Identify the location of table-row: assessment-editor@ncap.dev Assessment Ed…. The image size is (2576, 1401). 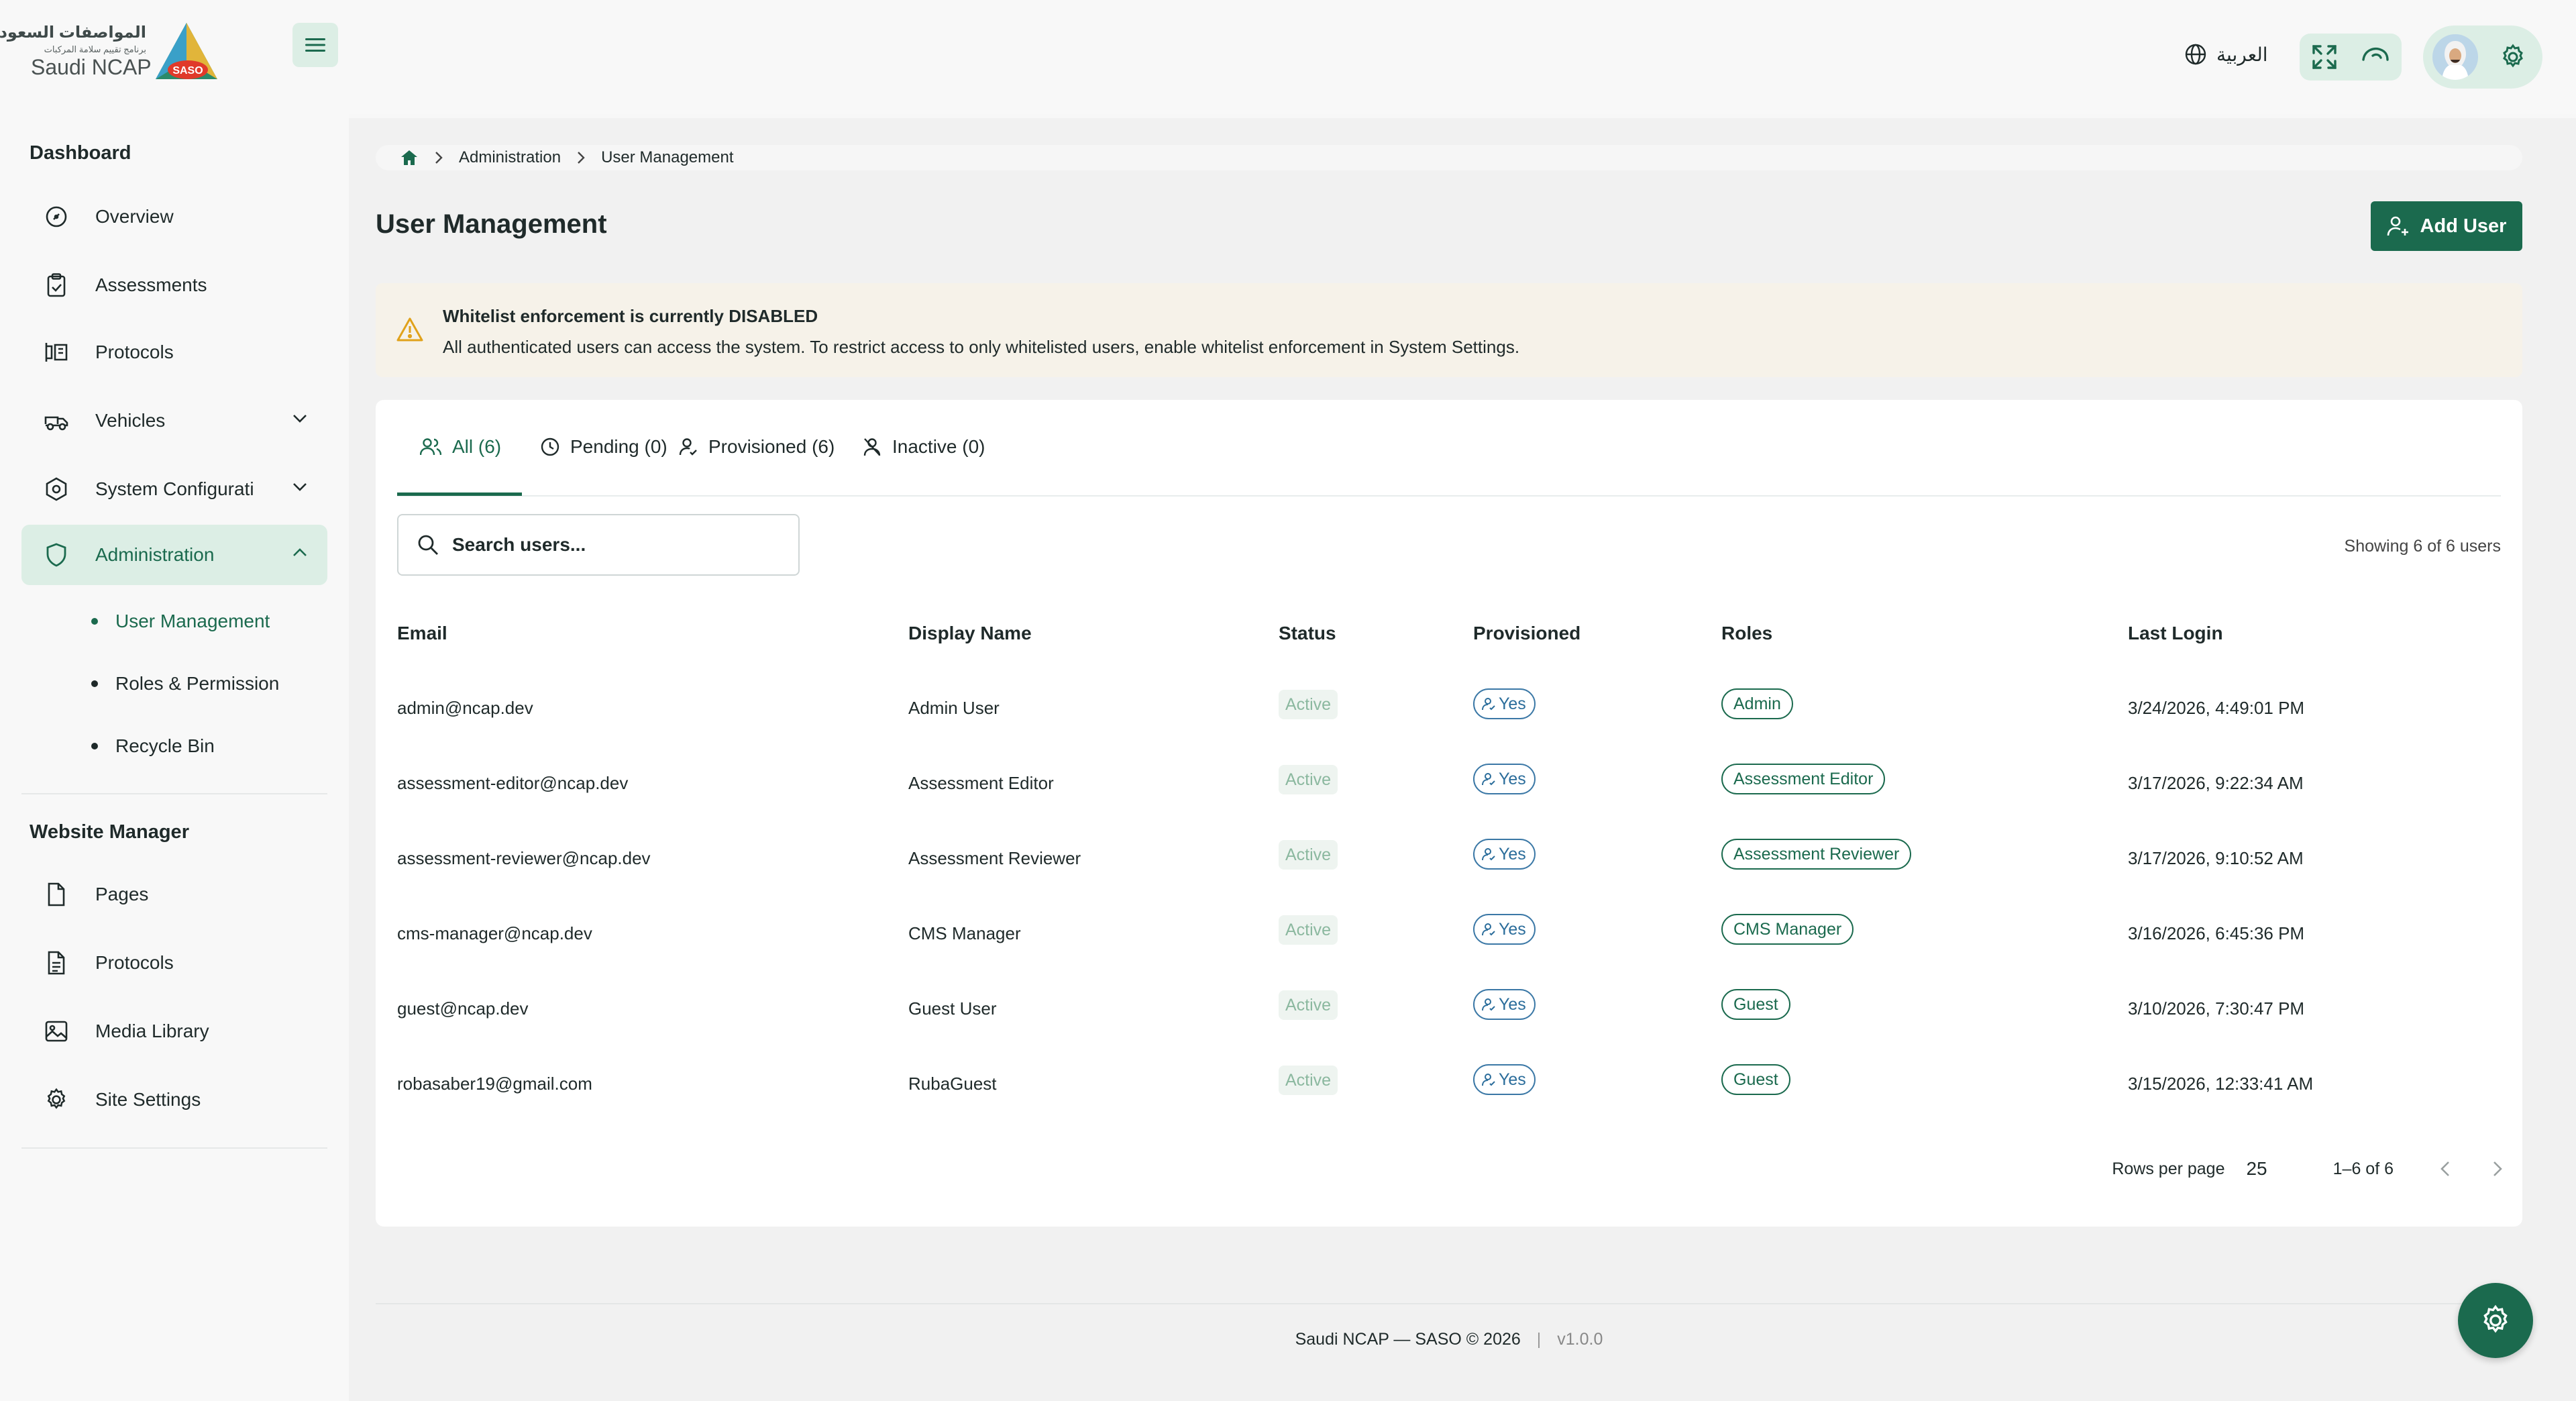
(1449, 785).